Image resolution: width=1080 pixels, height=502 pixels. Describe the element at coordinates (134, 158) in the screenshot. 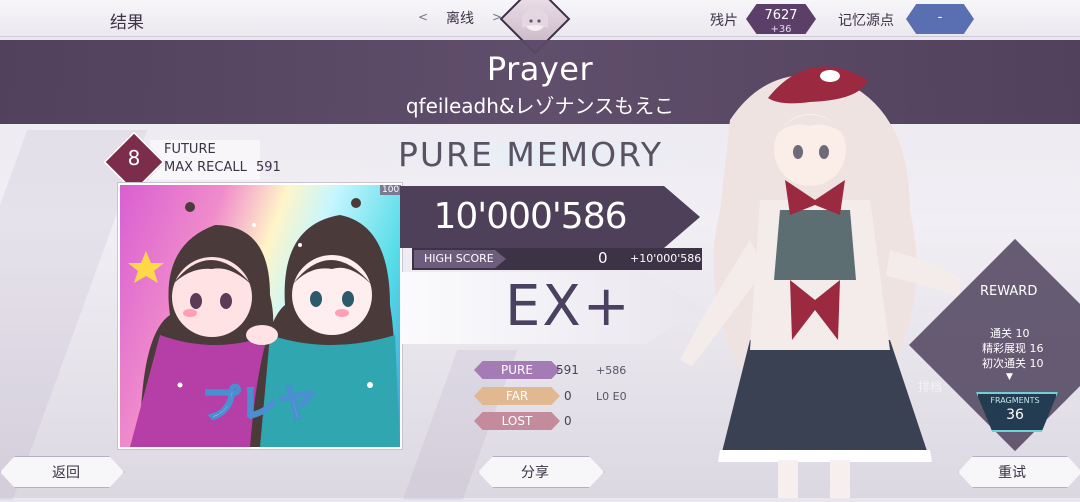

I see `difficulty-level: 8` at that location.